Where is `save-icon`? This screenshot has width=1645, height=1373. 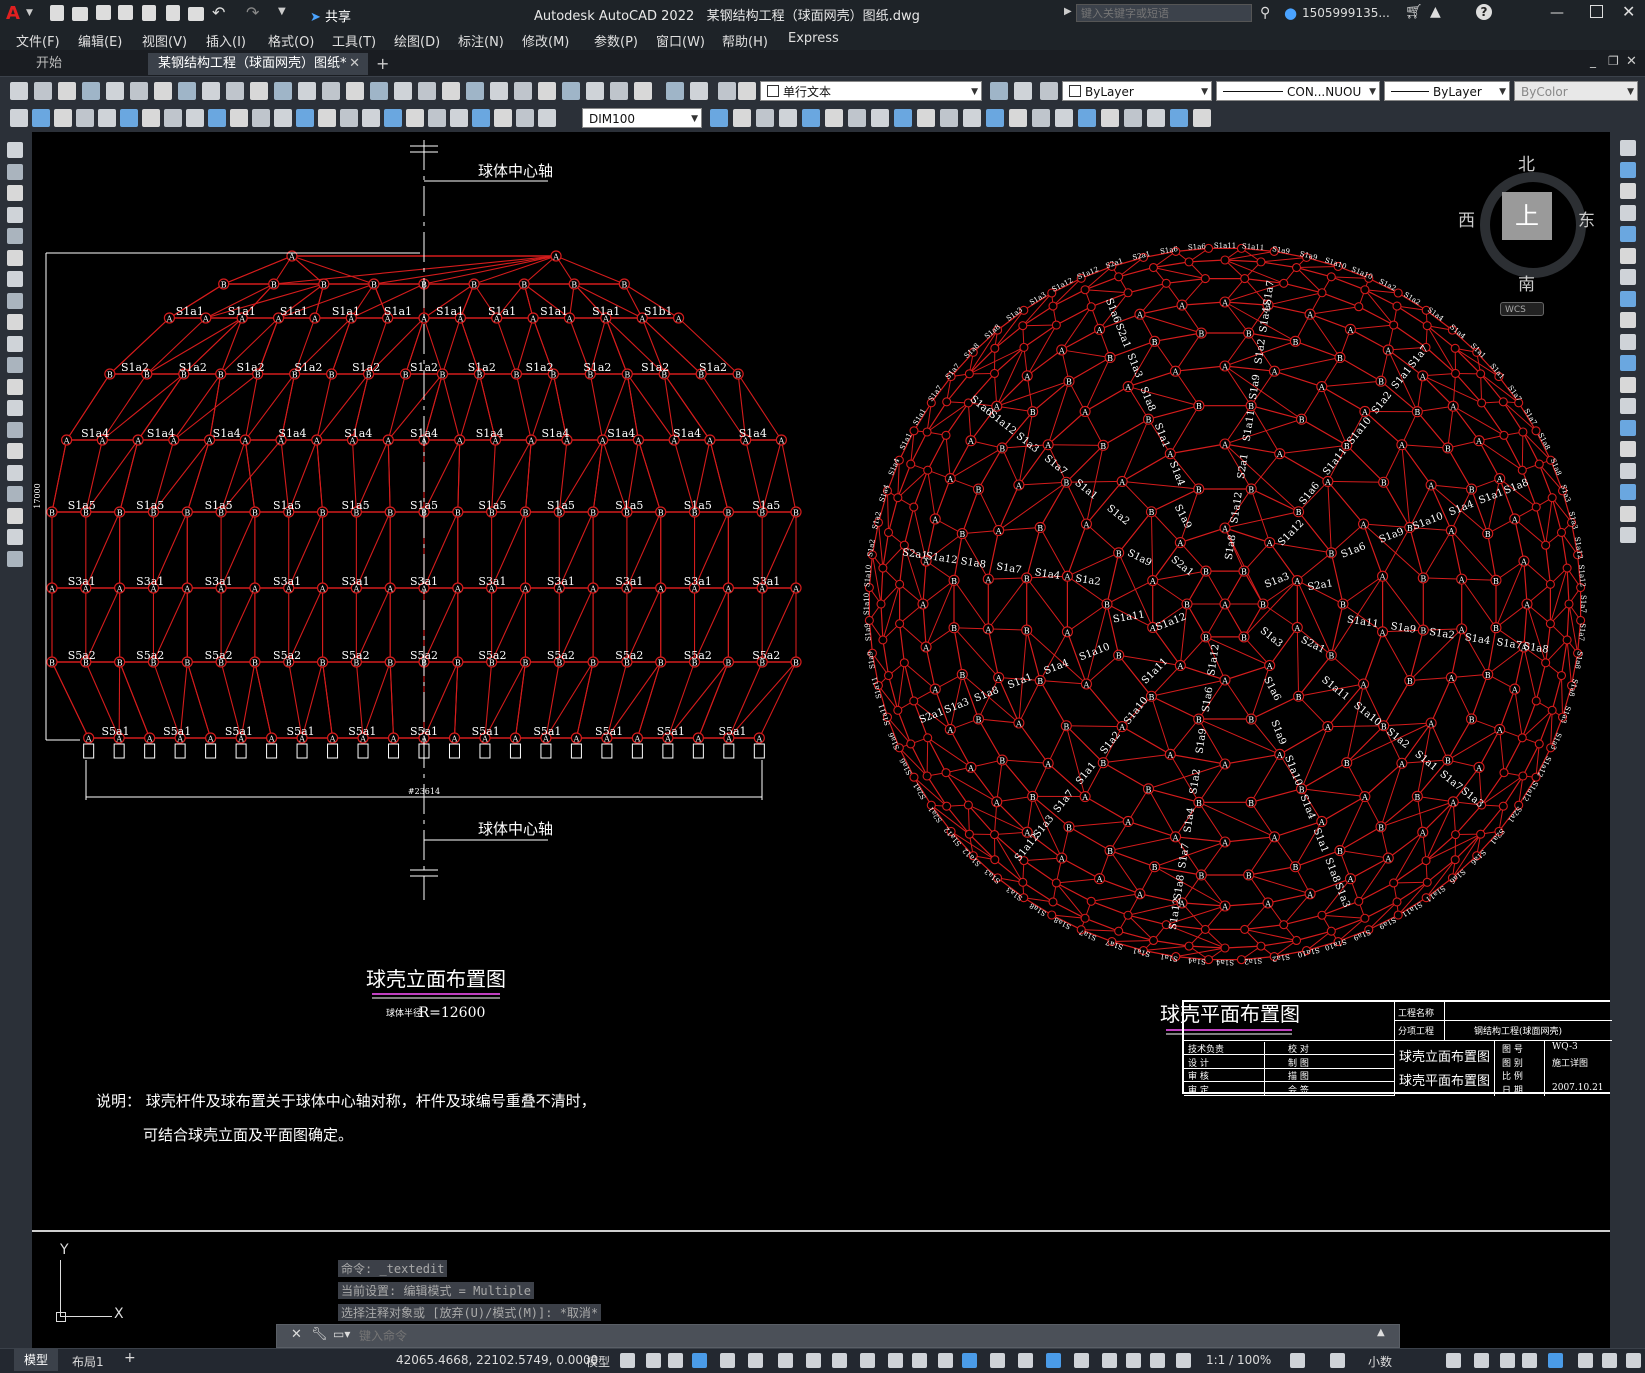 save-icon is located at coordinates (103, 12).